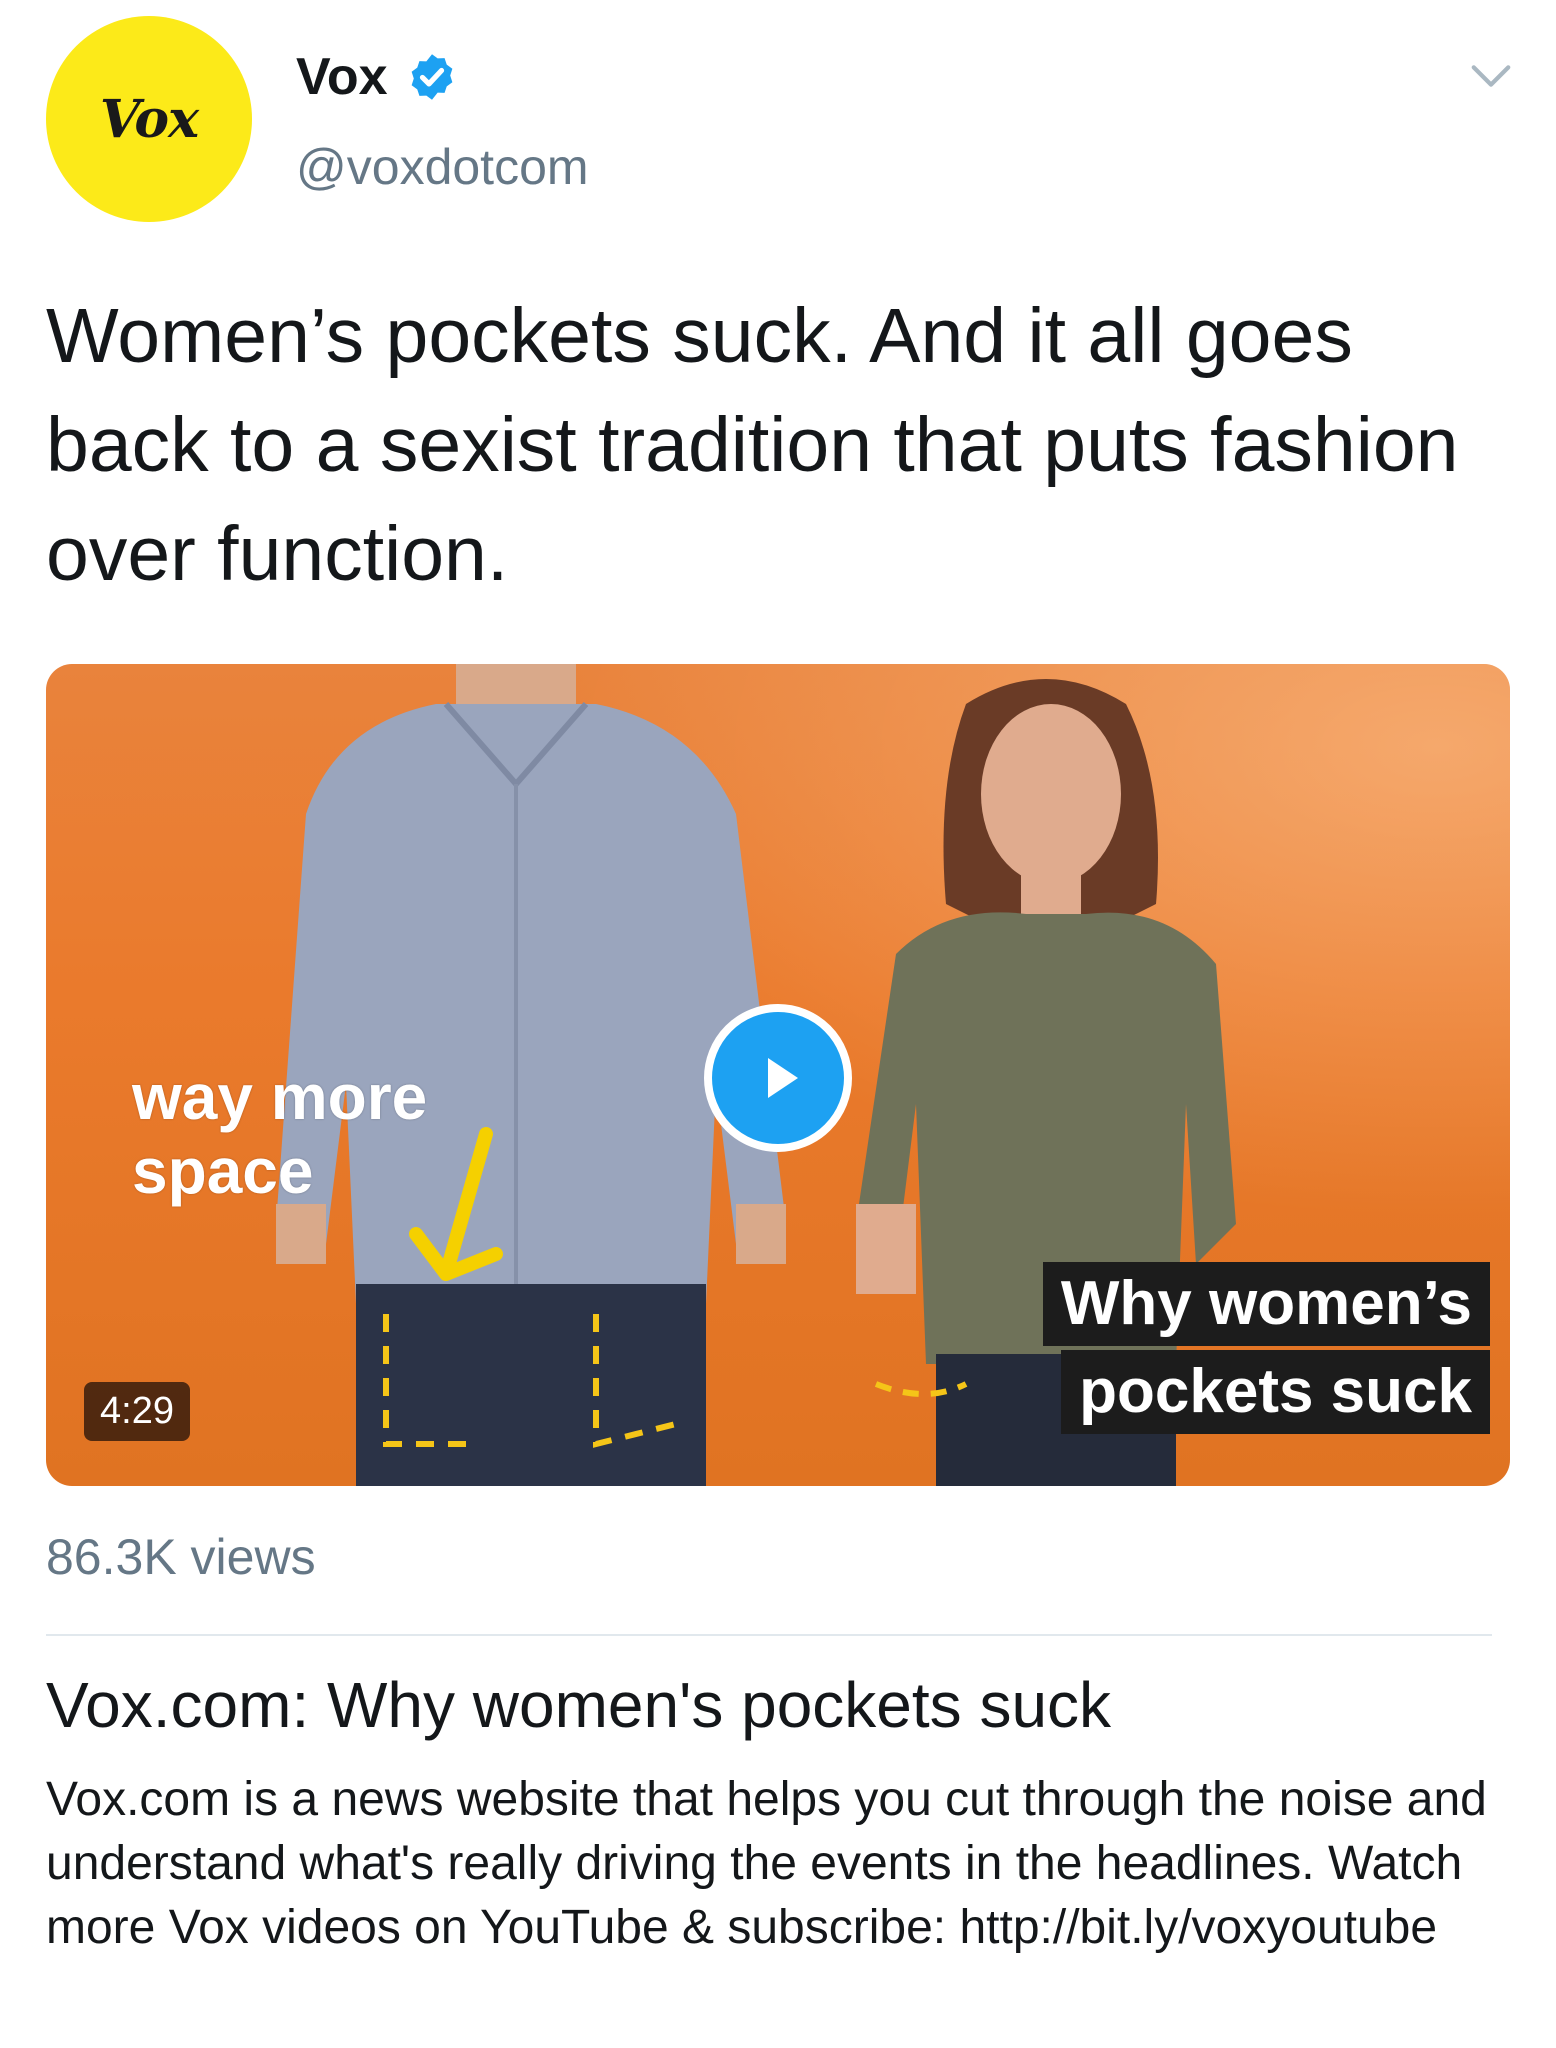  I want to click on video-duration: 4:29, so click(137, 1411).